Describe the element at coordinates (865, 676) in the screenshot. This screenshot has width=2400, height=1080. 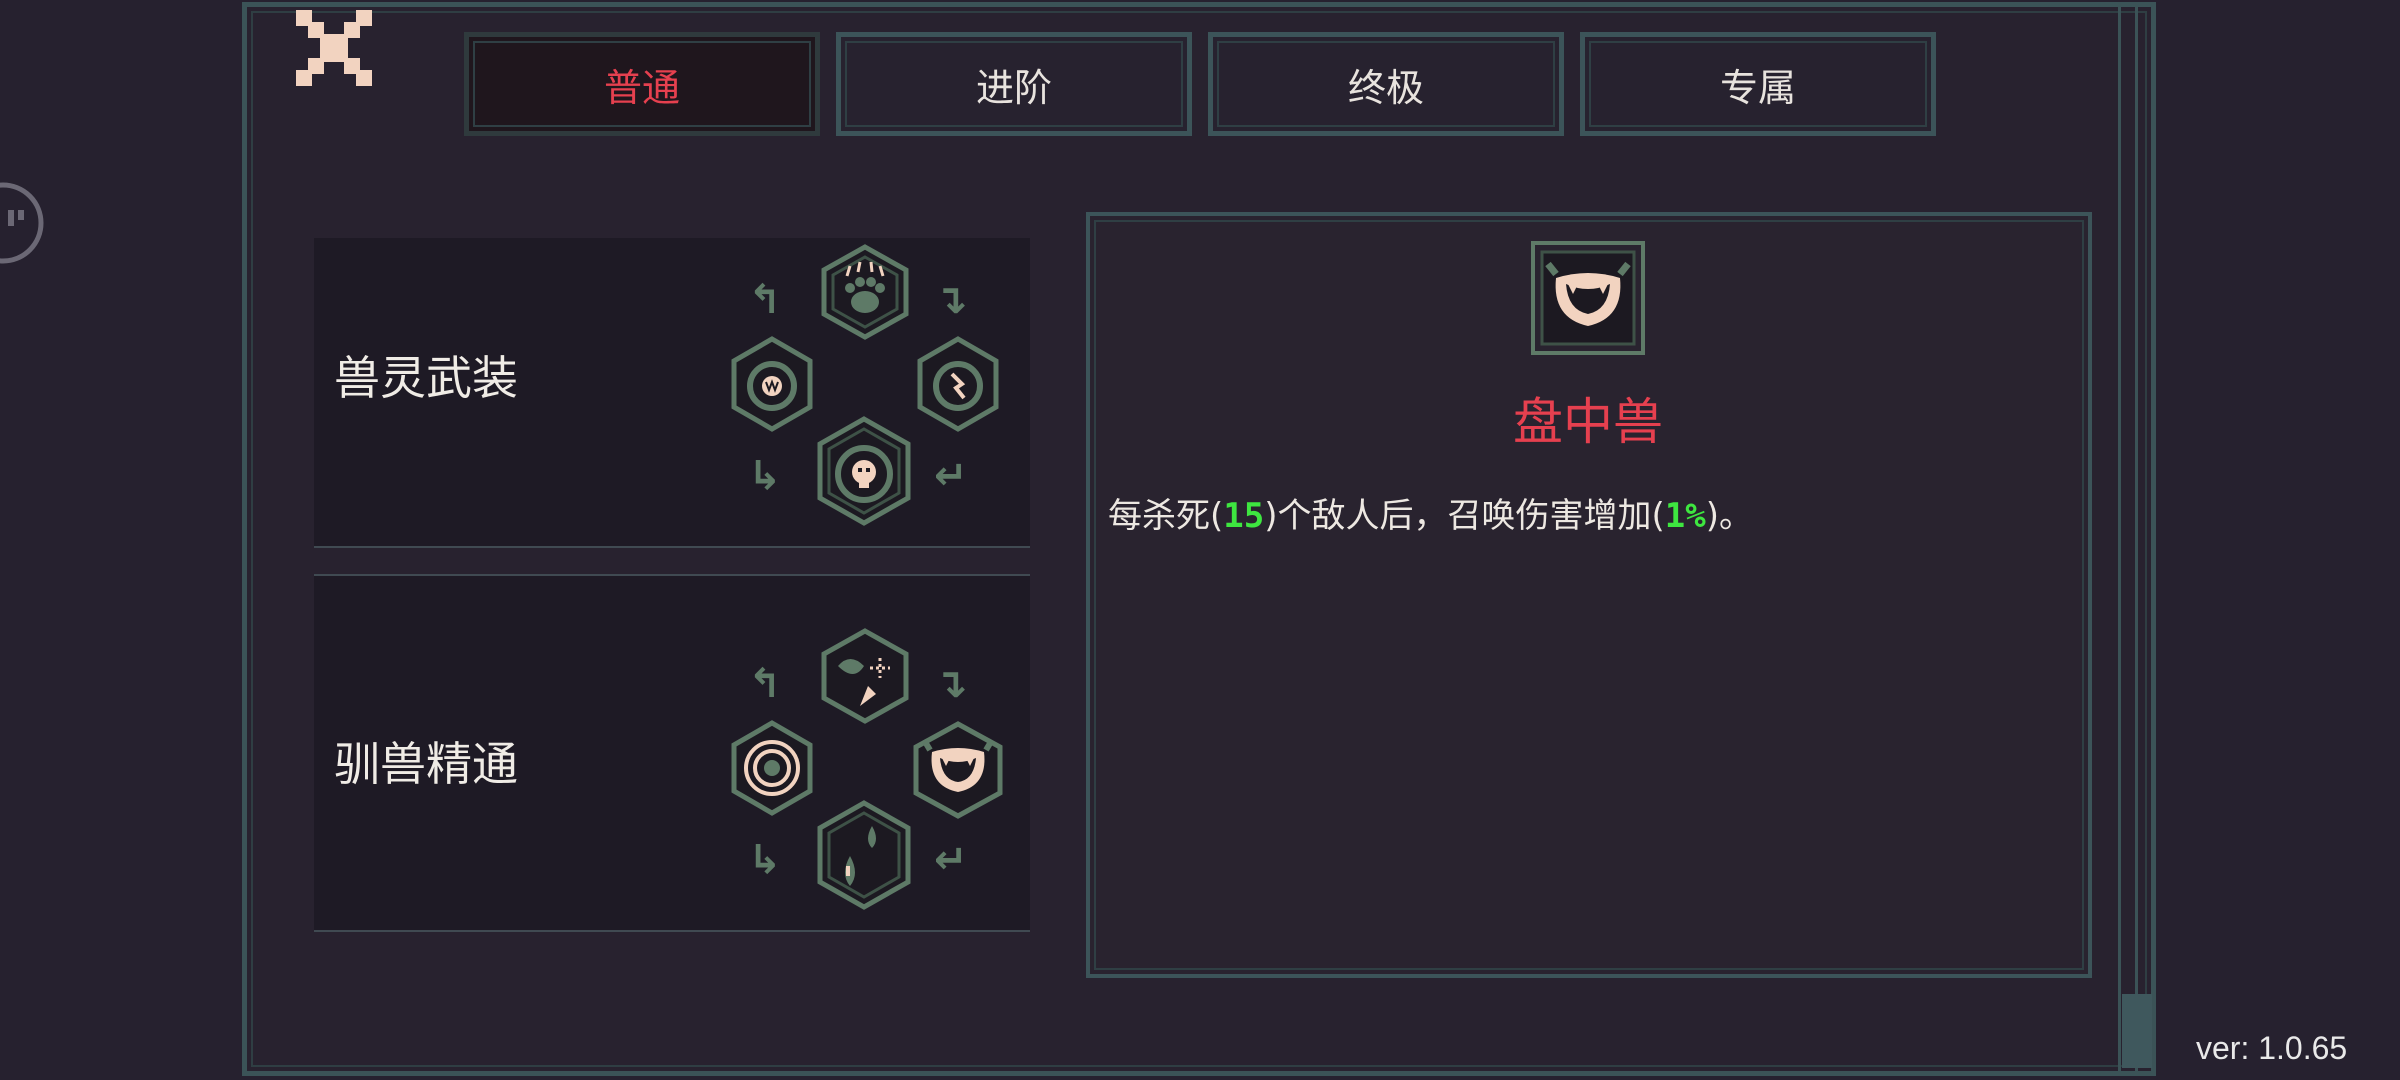
I see `pointer-target-icon` at that location.